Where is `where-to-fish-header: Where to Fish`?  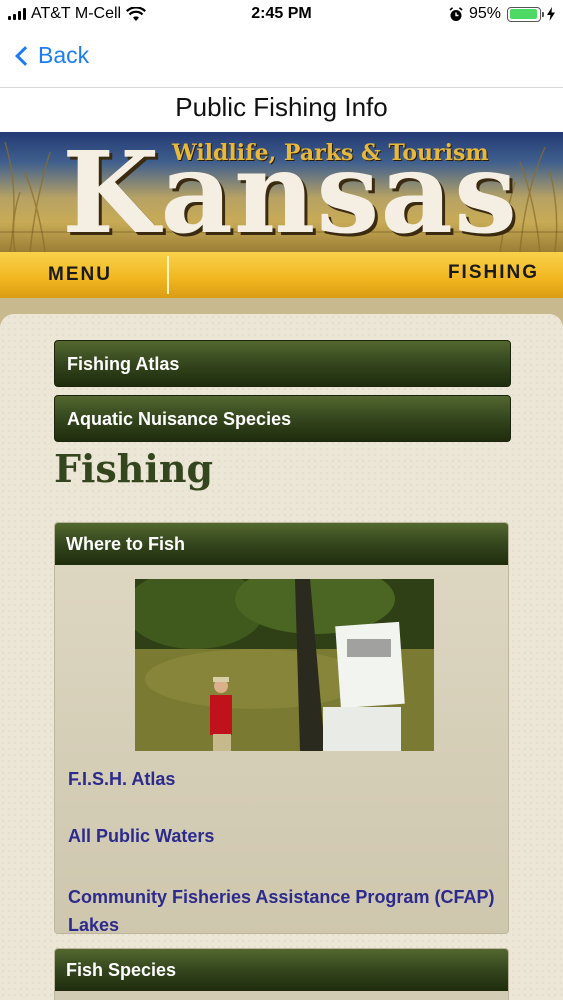
where-to-fish-header: Where to Fish is located at coordinates (281, 544).